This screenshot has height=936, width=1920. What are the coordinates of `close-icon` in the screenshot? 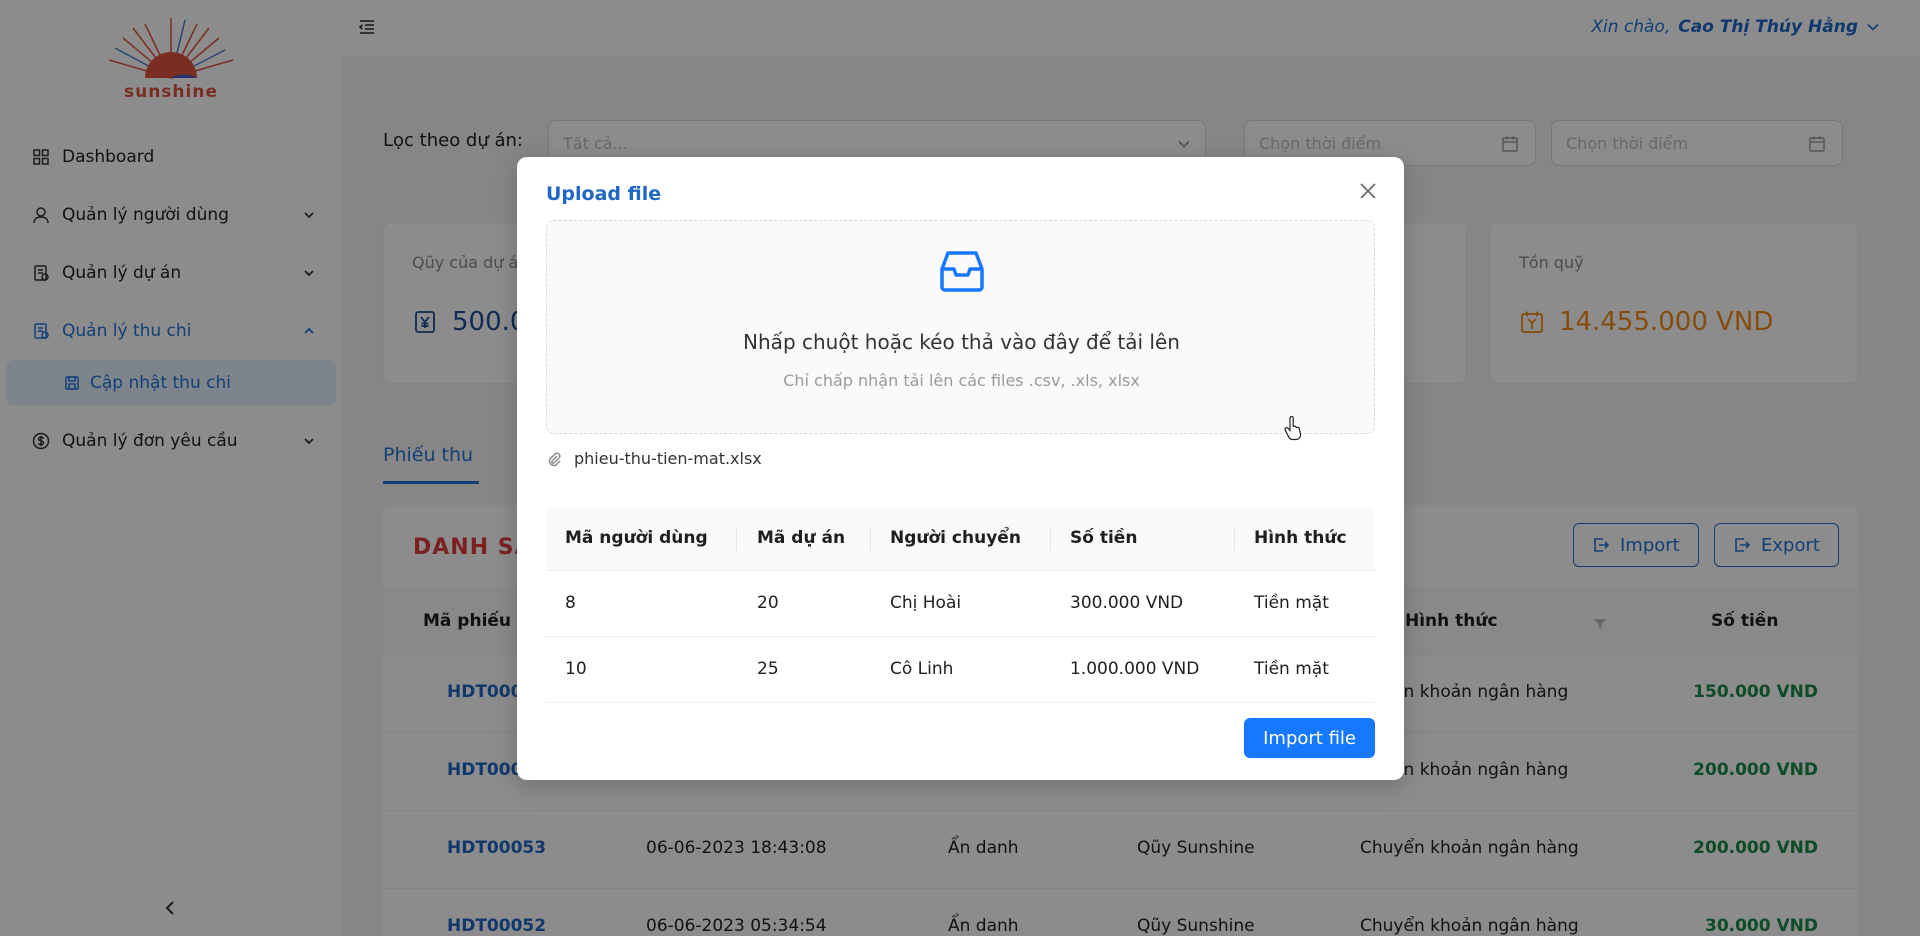 It's located at (1368, 191).